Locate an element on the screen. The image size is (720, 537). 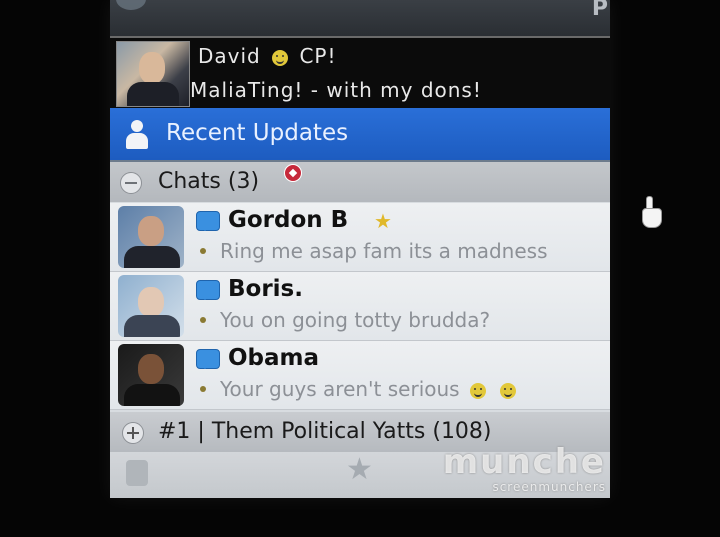
star-icon: ★ is located at coordinates (383, 221).